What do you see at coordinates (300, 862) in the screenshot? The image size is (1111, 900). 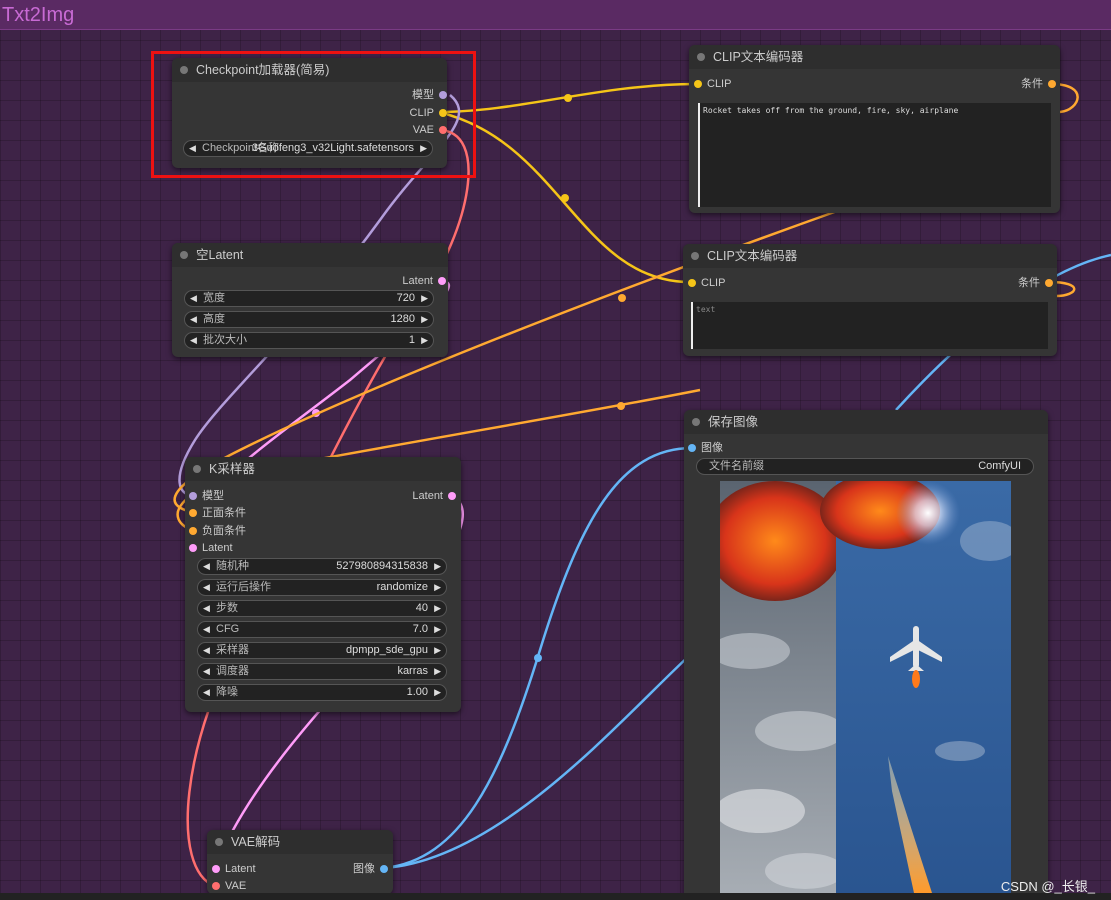 I see `vae-decode-node: VAE解码 Latent VAE 图像` at bounding box center [300, 862].